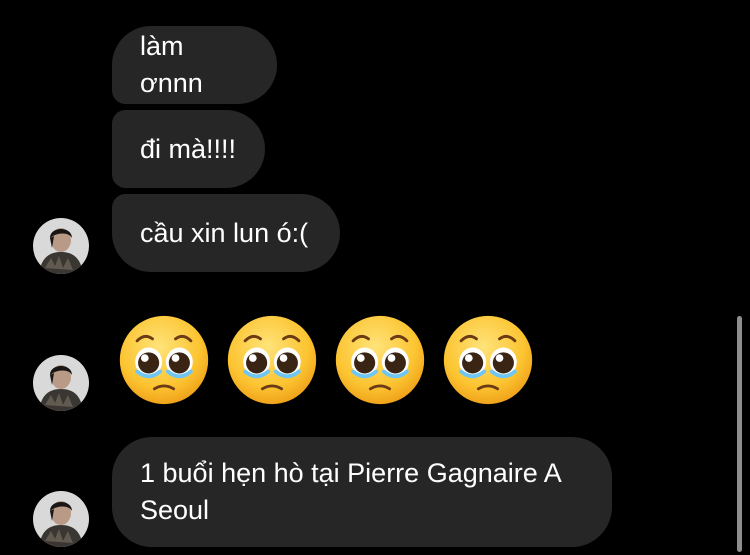 The image size is (750, 555). I want to click on message-bubble: cầu xin lun ó:(, so click(226, 233).